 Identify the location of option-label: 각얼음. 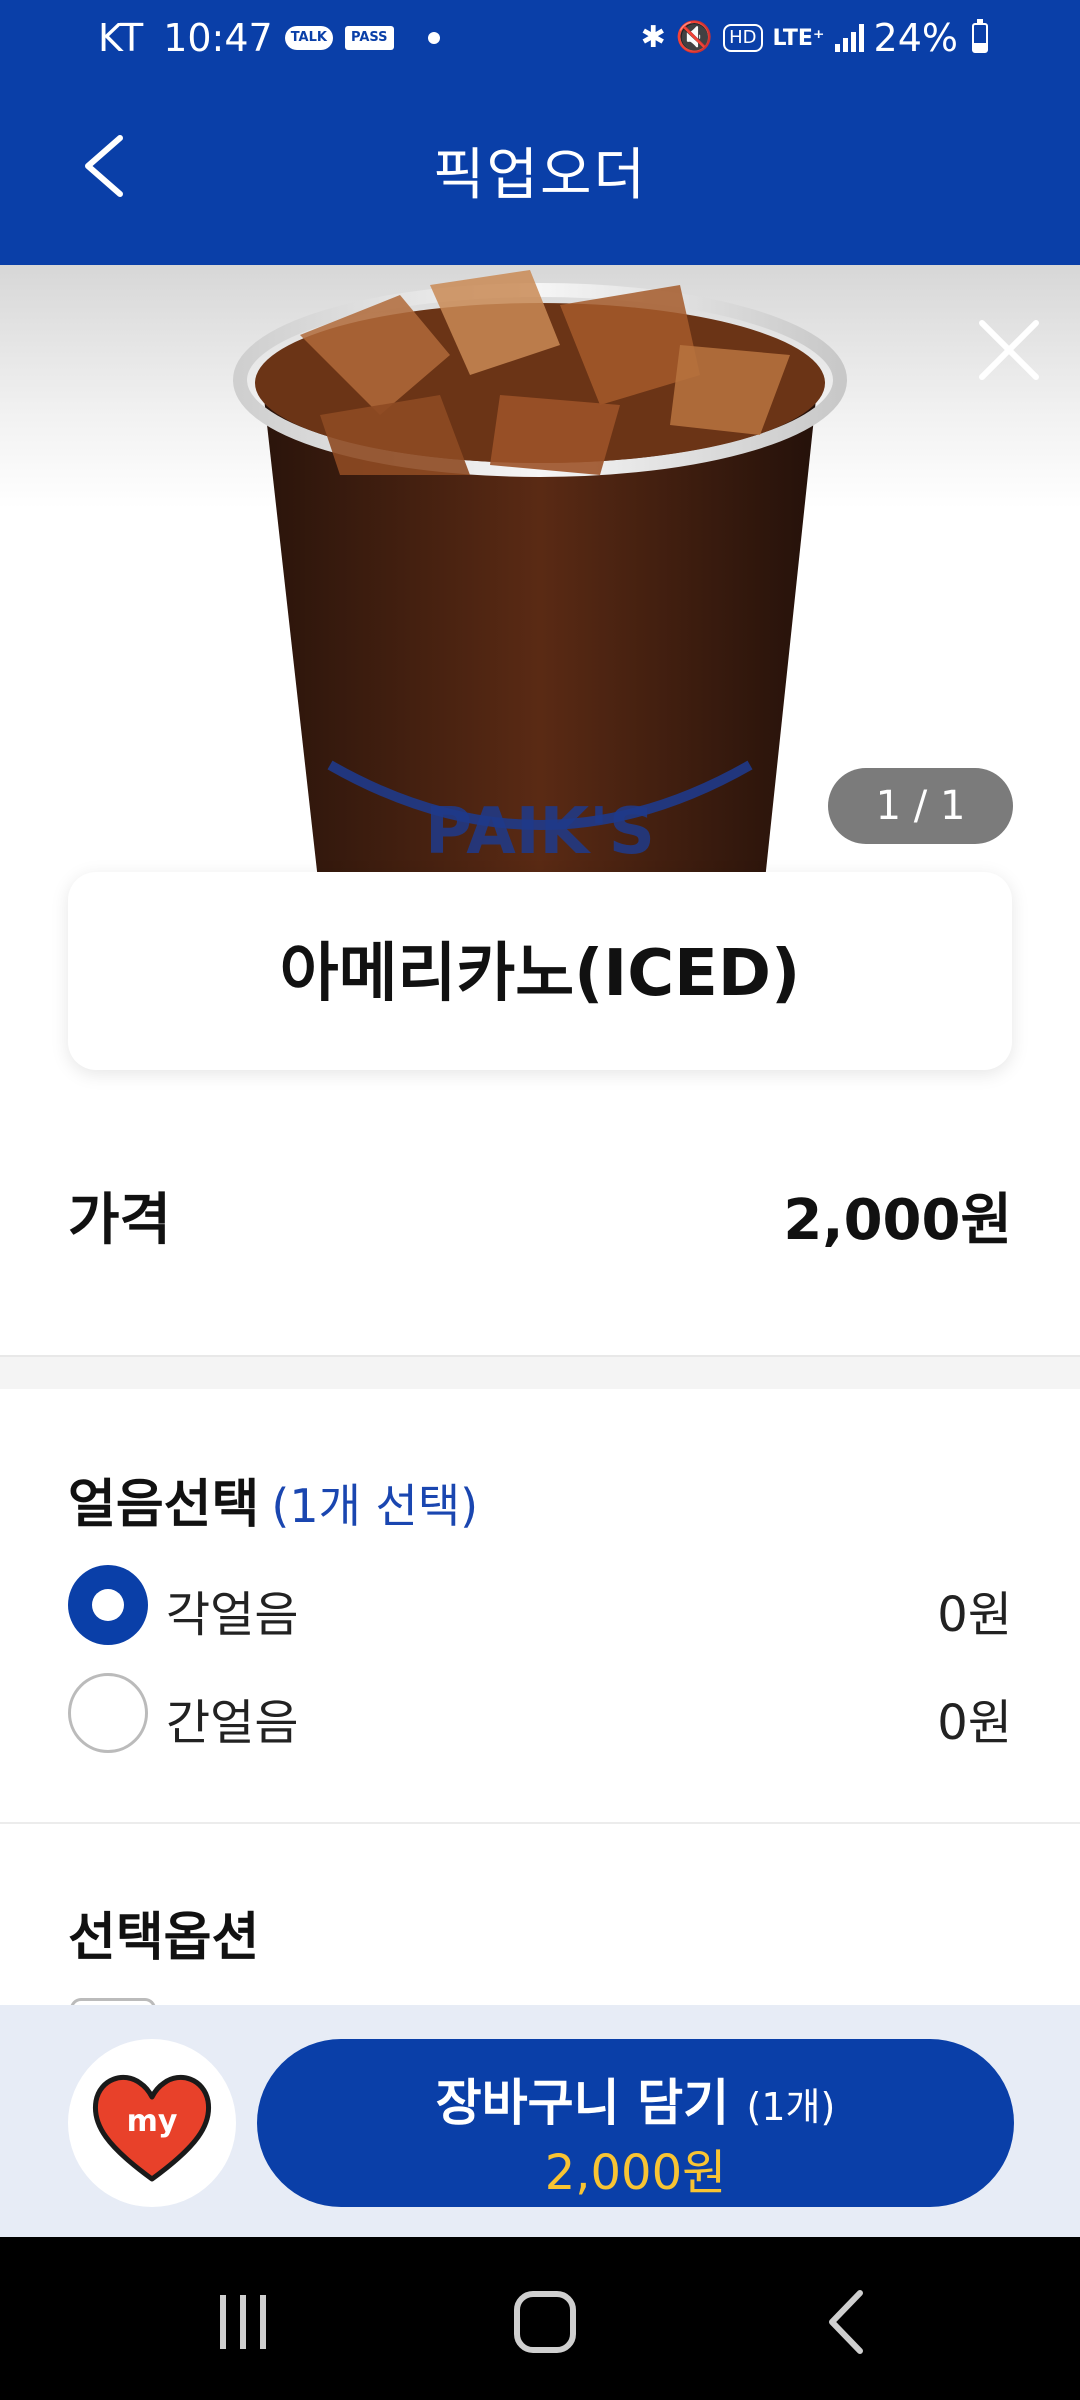
(232, 1615).